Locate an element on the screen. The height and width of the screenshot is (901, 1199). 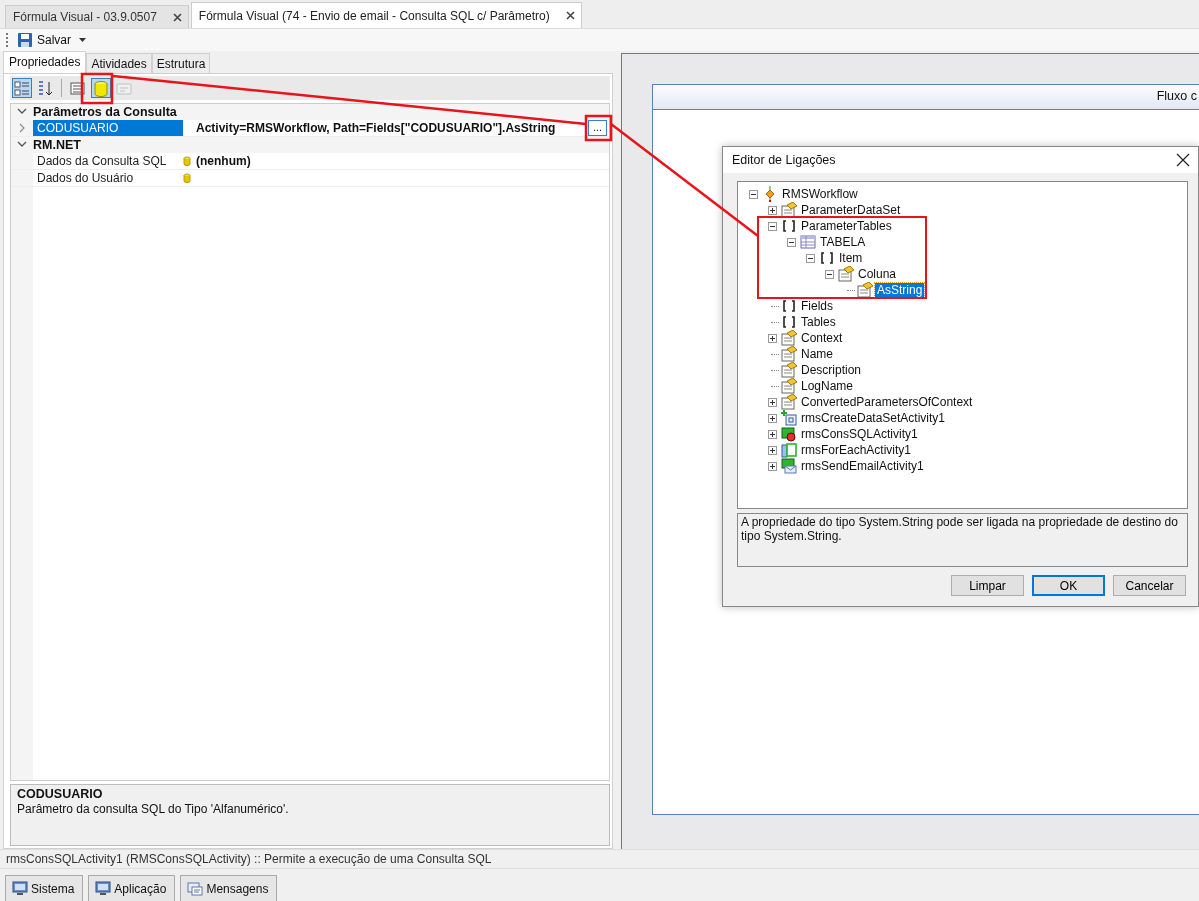
bottom-tab: Mensagens is located at coordinates (229, 888).